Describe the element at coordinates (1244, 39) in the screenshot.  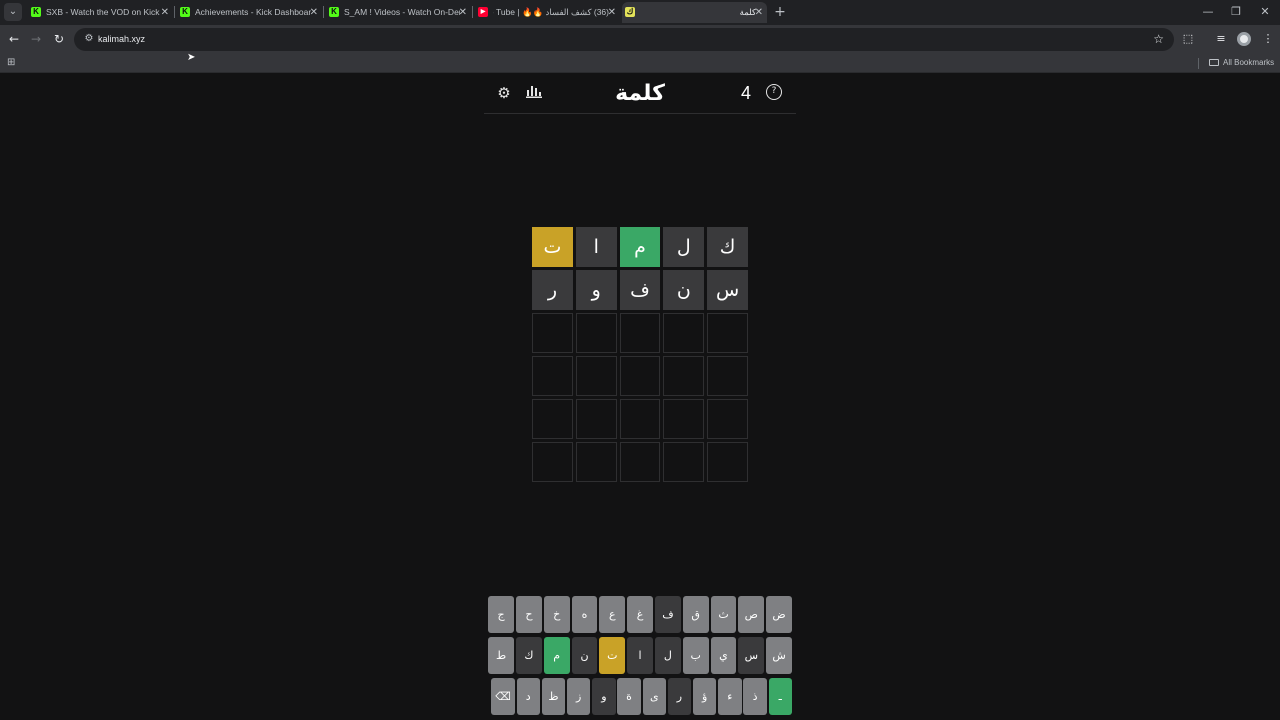
I see `profile-avatar` at that location.